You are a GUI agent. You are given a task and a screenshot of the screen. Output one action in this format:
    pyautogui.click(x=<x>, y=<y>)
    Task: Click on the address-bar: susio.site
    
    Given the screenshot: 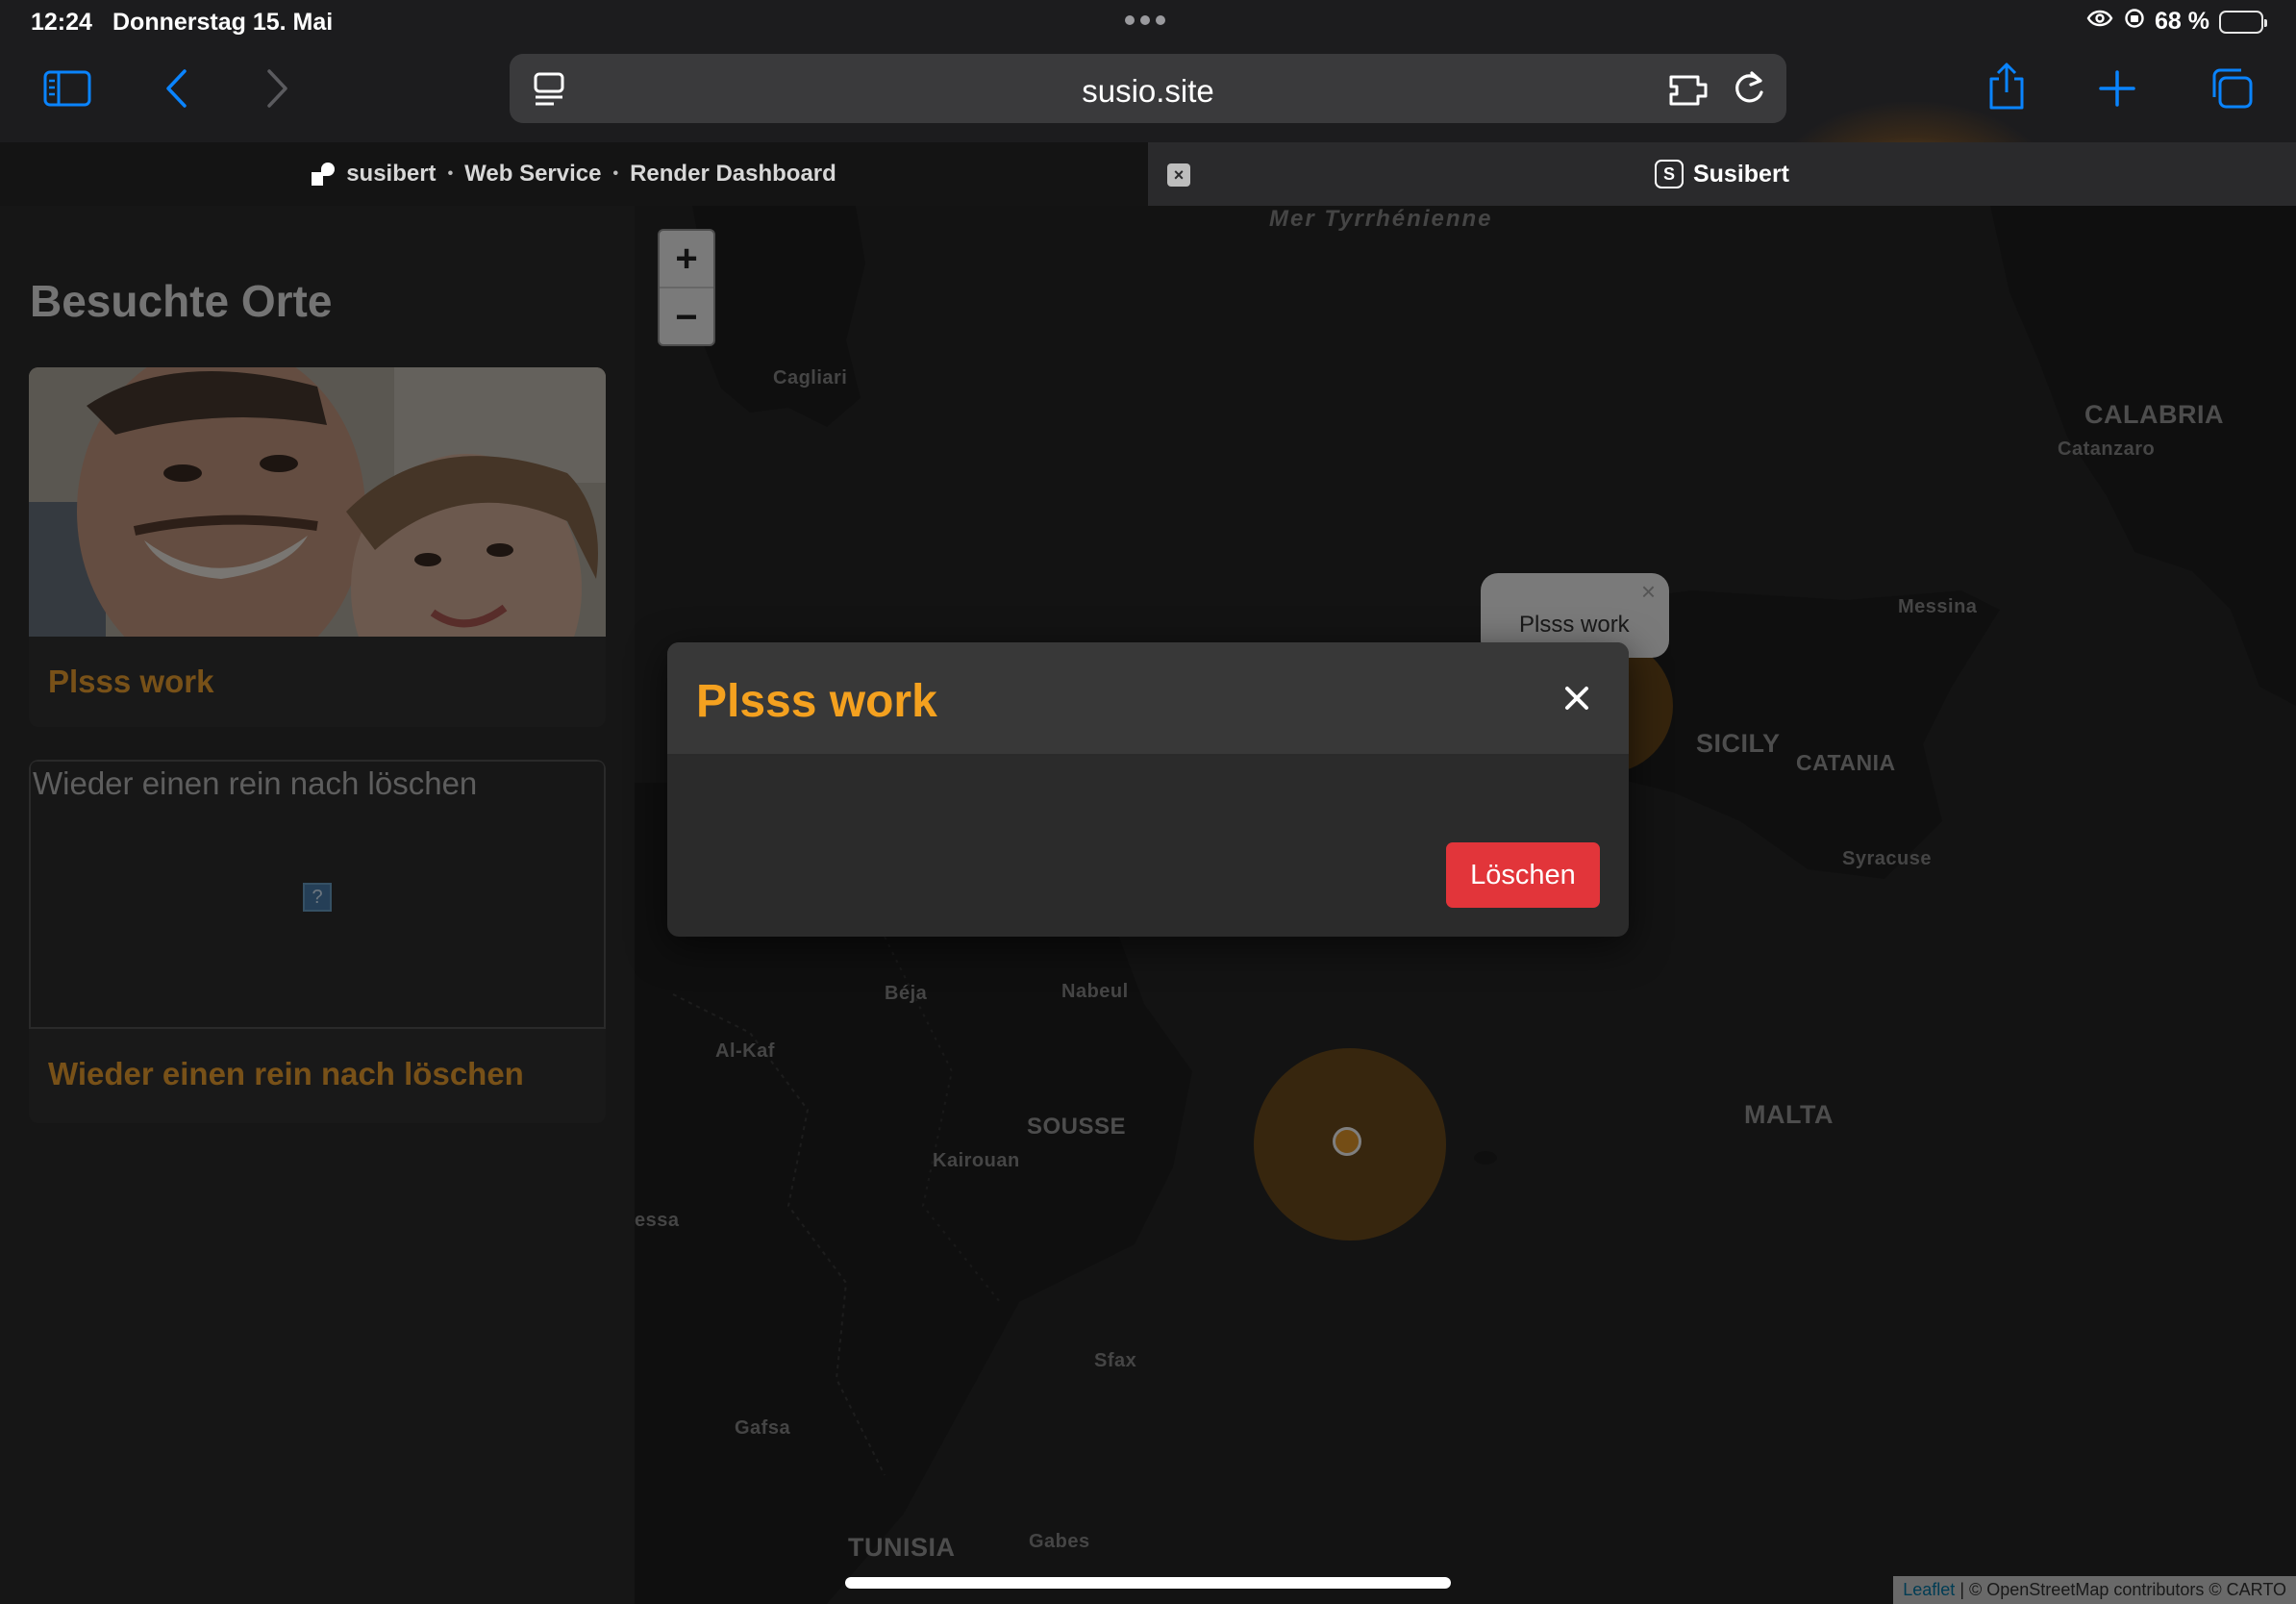 What is the action you would take?
    pyautogui.click(x=1148, y=88)
    